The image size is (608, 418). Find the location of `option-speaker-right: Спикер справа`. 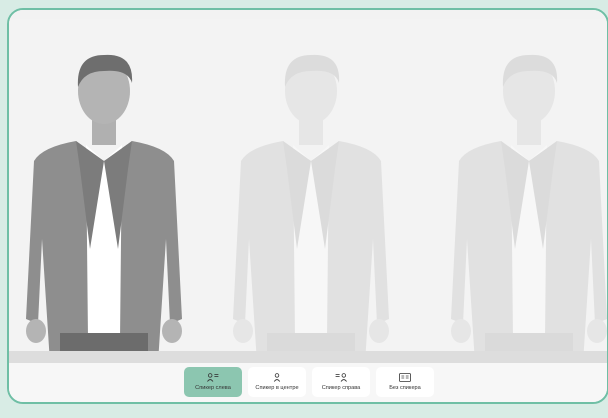

option-speaker-right: Спикер справа is located at coordinates (341, 382).